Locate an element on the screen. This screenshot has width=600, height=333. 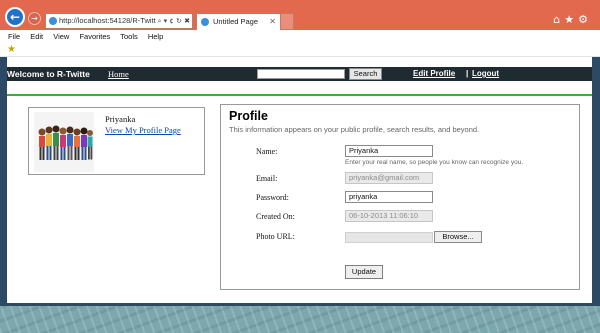
home-link: Home is located at coordinates (118, 74).